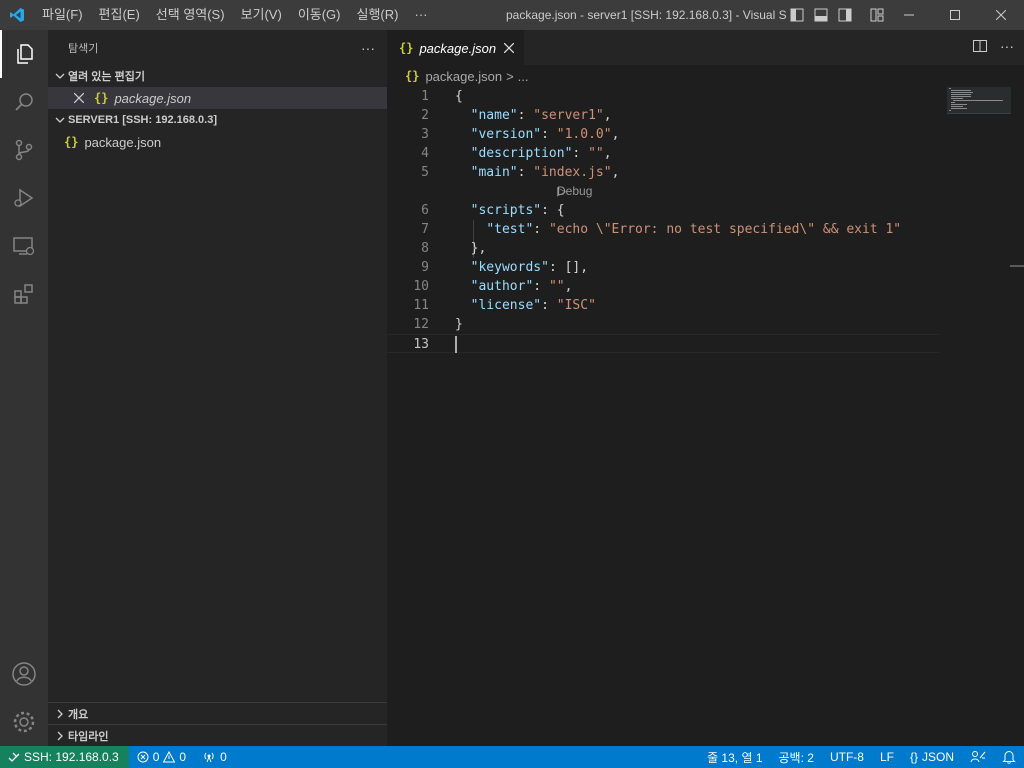  What do you see at coordinates (797, 15) in the screenshot?
I see `toggle-primary-sidebar-icon` at bounding box center [797, 15].